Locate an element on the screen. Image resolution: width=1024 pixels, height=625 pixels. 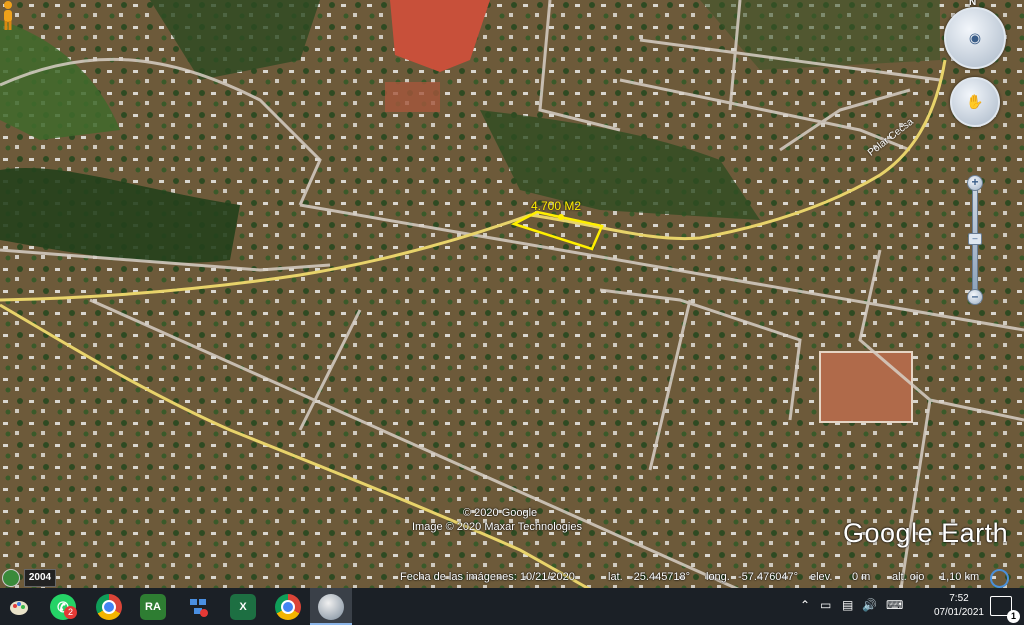
latitude-value: -25.445718° is located at coordinates (660, 577).